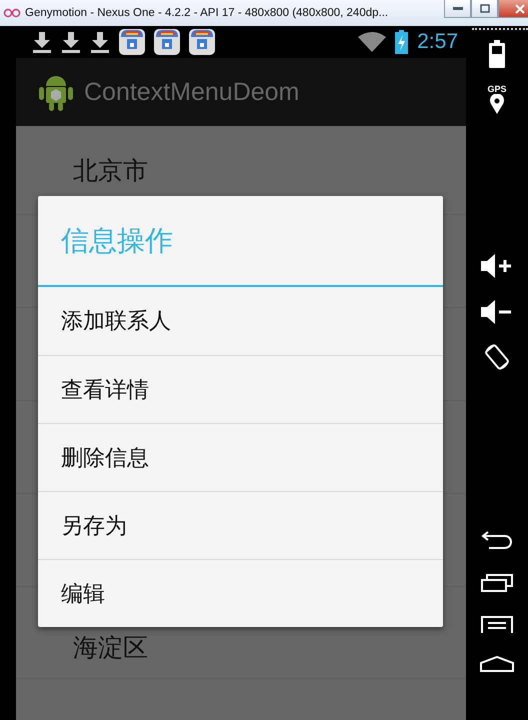  What do you see at coordinates (496, 89) in the screenshot?
I see `gps-label: GPS` at bounding box center [496, 89].